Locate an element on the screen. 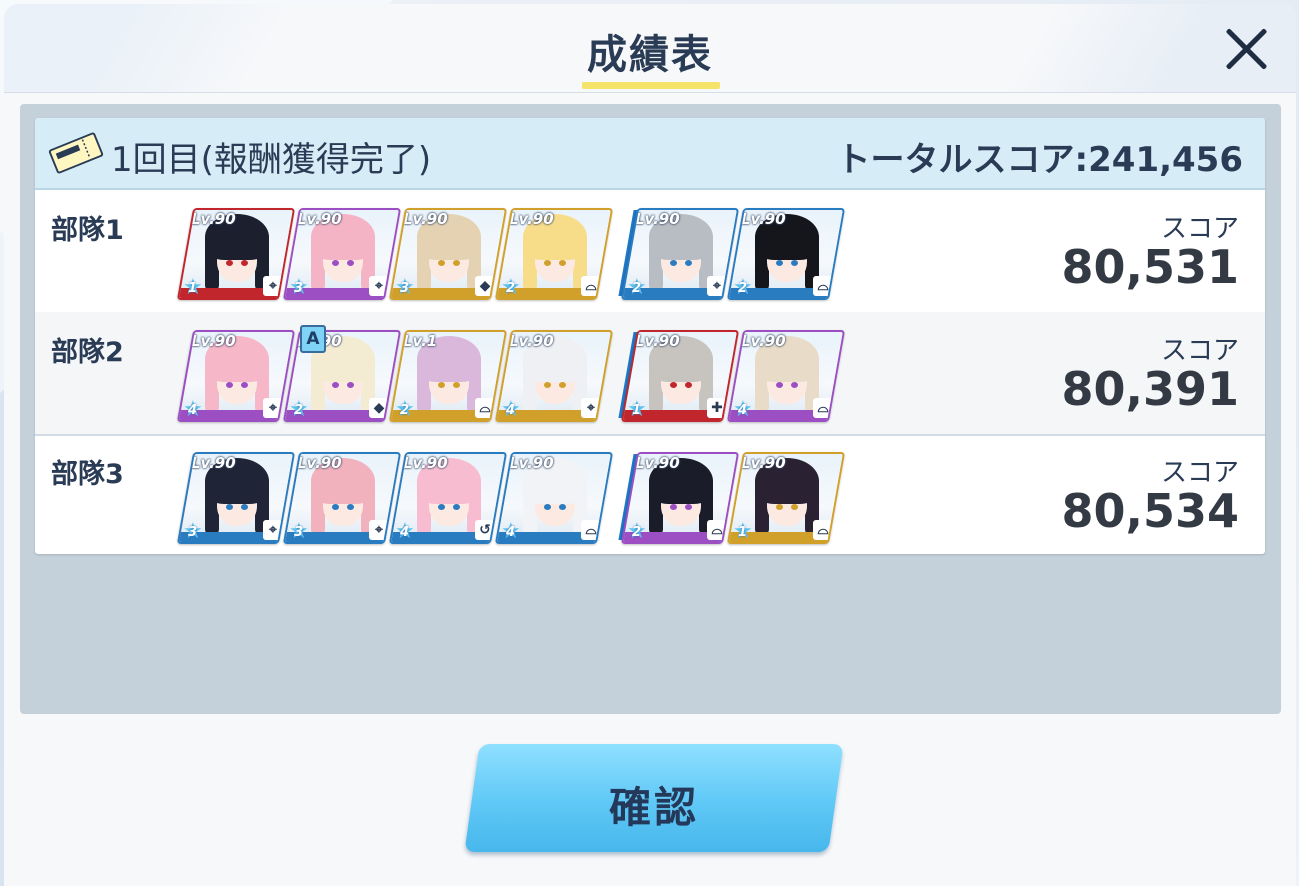  student-portrait: Lv.90 ★ 3 ◆ is located at coordinates (449, 255).